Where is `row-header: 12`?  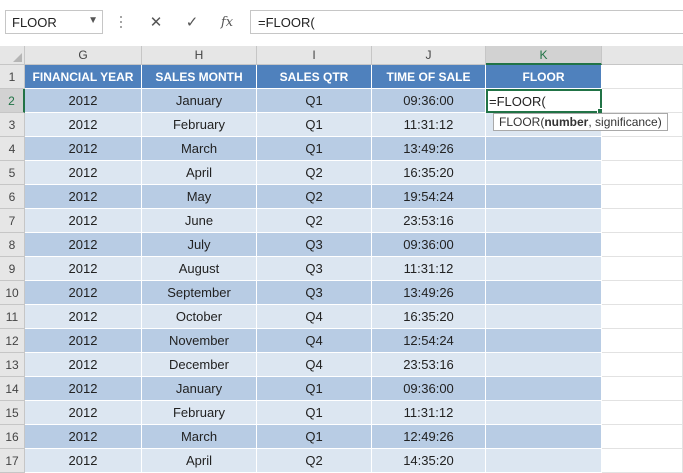 row-header: 12 is located at coordinates (12, 341).